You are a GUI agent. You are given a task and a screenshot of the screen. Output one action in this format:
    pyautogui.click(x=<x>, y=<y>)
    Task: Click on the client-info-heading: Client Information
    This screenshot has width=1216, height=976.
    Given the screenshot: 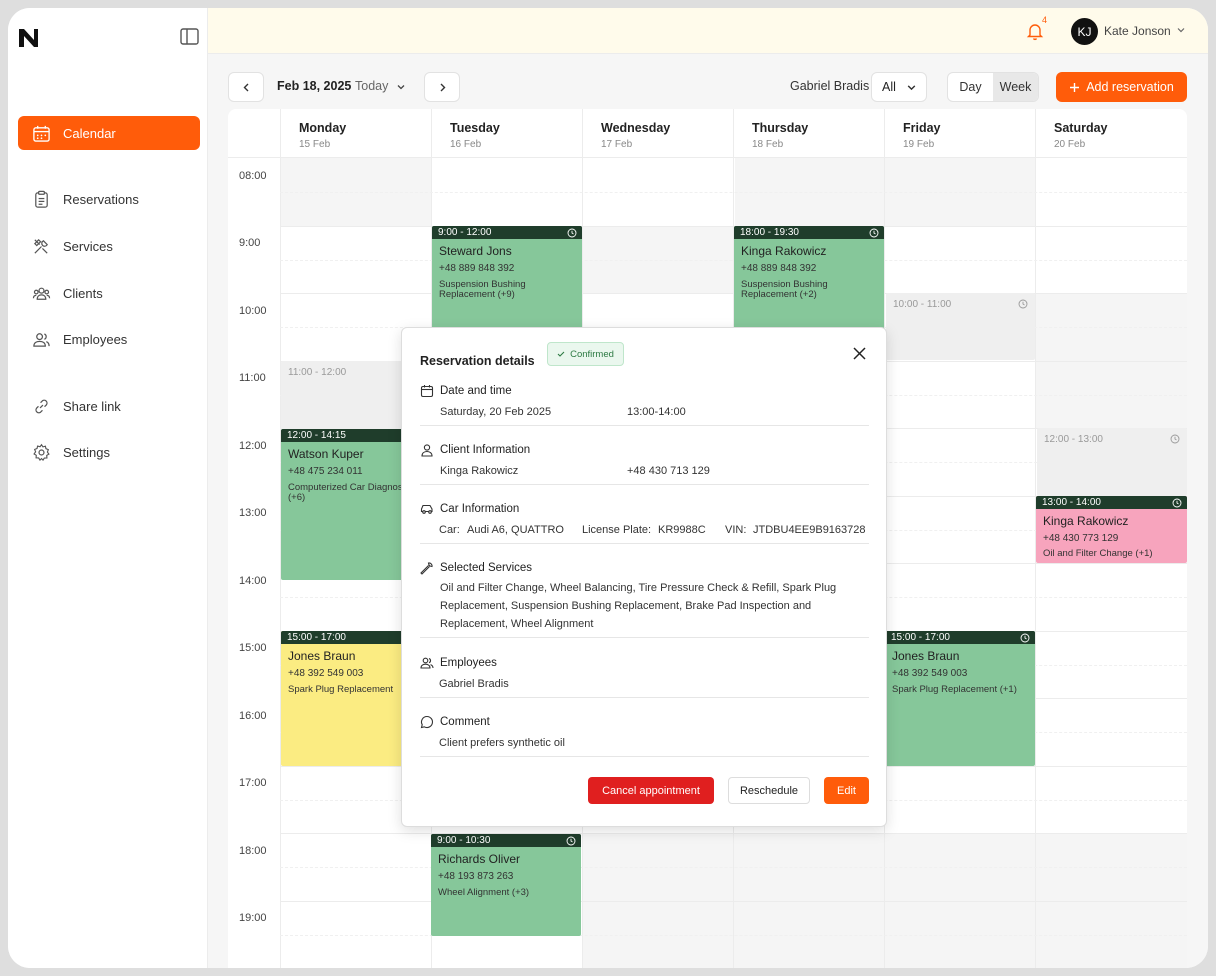 What is the action you would take?
    pyautogui.click(x=475, y=450)
    